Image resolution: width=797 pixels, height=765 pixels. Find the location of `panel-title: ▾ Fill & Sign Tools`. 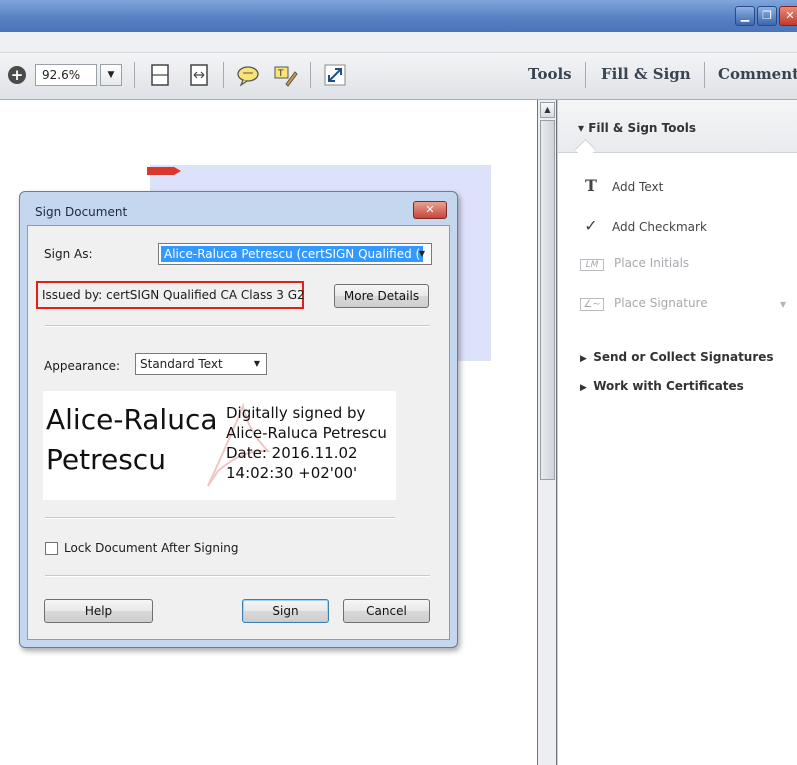

panel-title: ▾ Fill & Sign Tools is located at coordinates (637, 128).